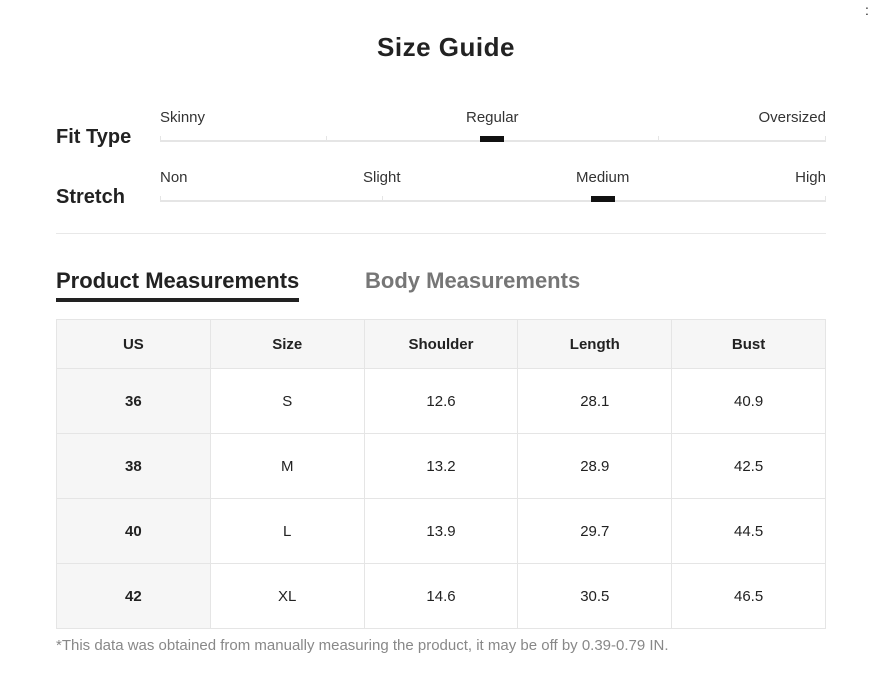 Image resolution: width=871 pixels, height=677 pixels. I want to click on table-row: 40 L 13.9 29.7 44.5, so click(441, 531).